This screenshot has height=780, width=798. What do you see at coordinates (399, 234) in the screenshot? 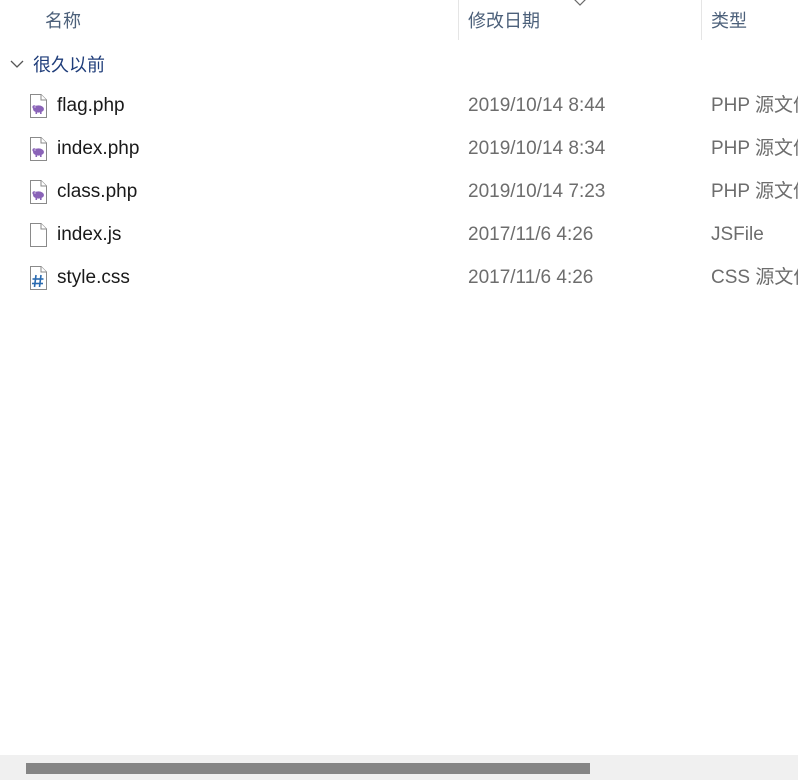
I see `file-row: index.js 2017/11/6 4:26 JSFile` at bounding box center [399, 234].